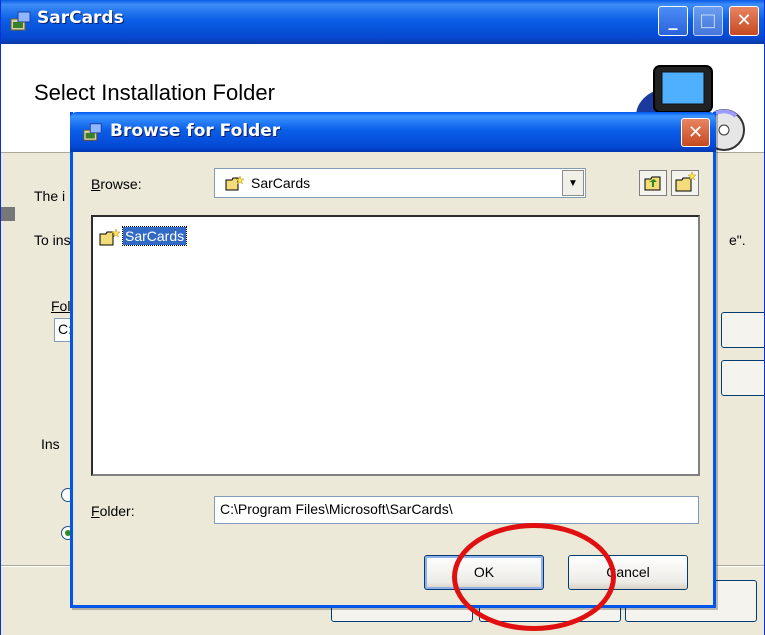  I want to click on cancel-button: Cancel, so click(628, 572).